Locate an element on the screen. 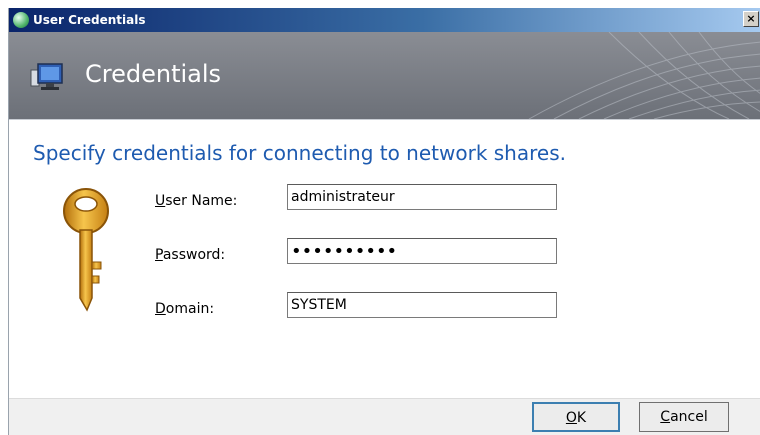 The width and height of the screenshot is (760, 435). cancel-button: Cancel is located at coordinates (684, 417).